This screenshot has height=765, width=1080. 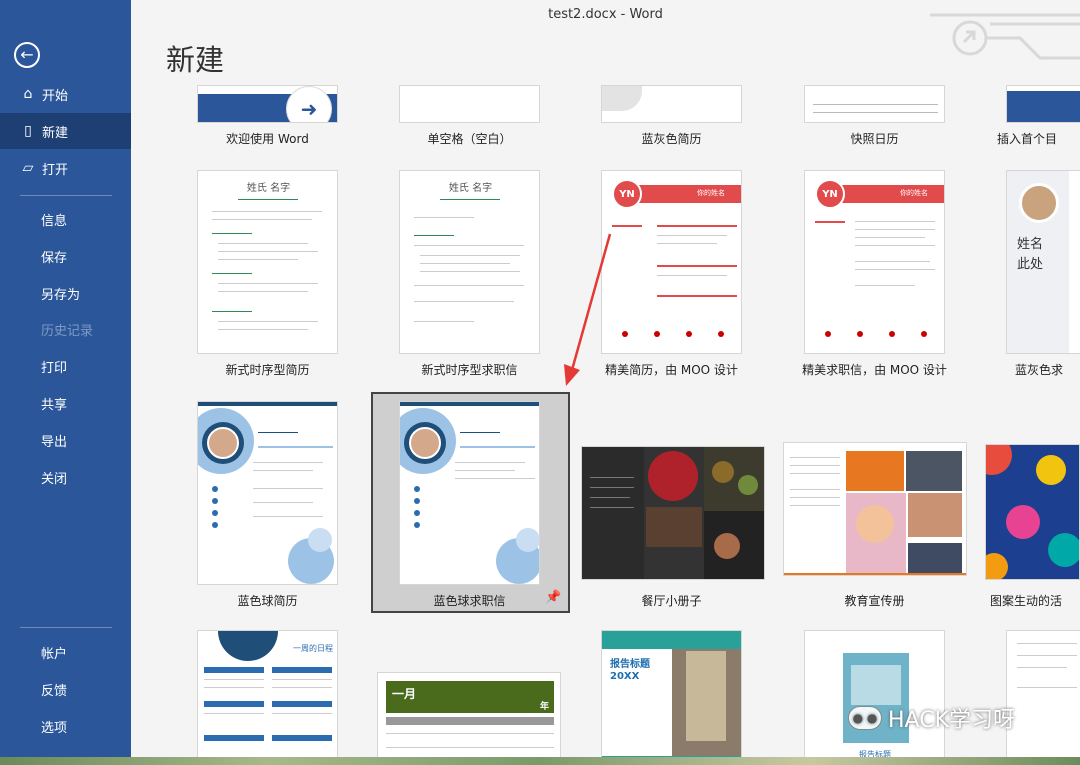 I want to click on wechat-icon: ● ●, so click(x=865, y=718).